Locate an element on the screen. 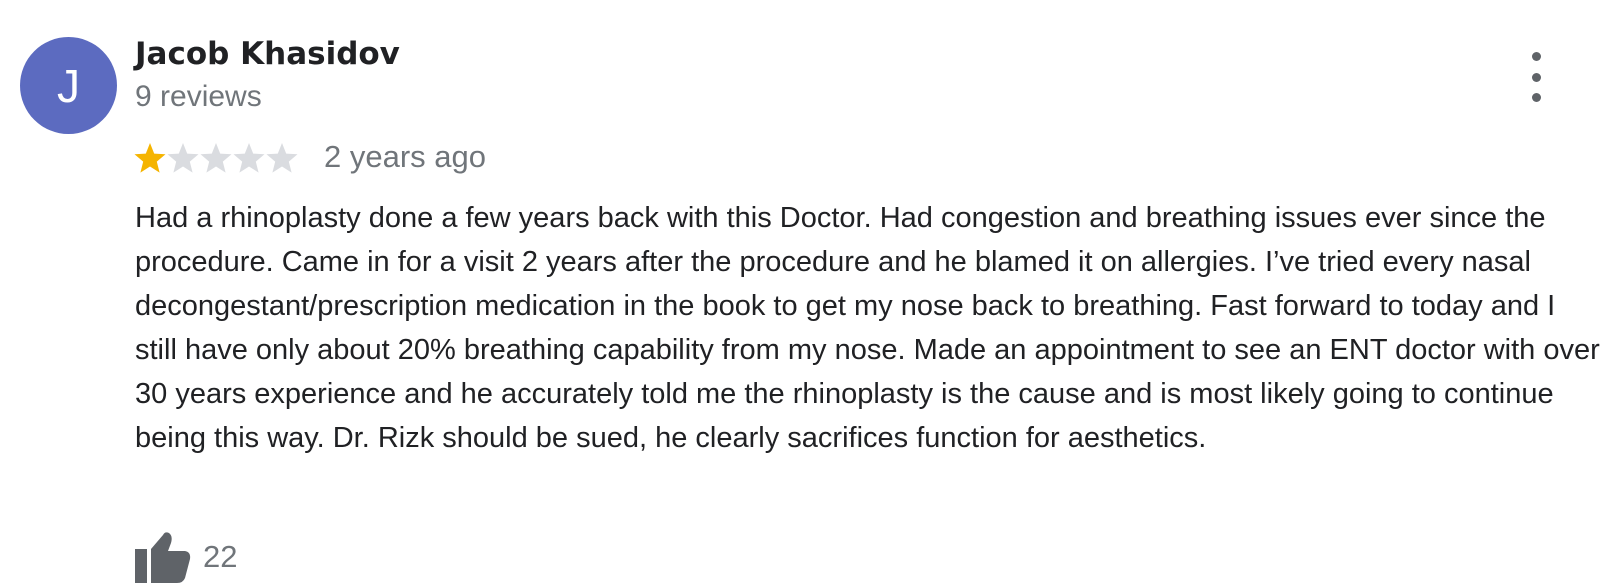 This screenshot has width=1600, height=588. more-options-button is located at coordinates (1536, 77).